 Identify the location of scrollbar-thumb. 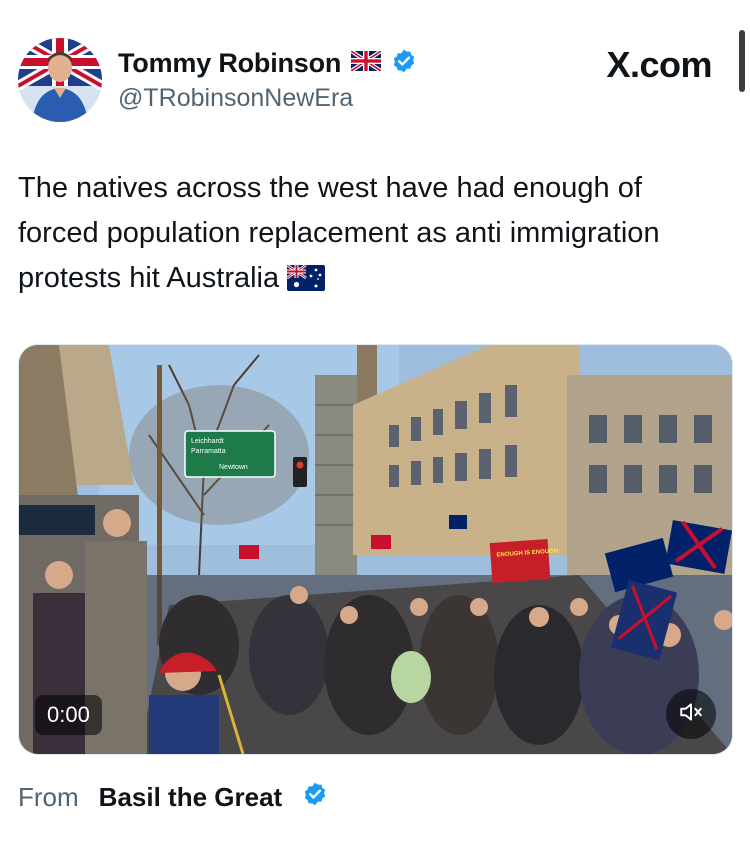
(742, 61).